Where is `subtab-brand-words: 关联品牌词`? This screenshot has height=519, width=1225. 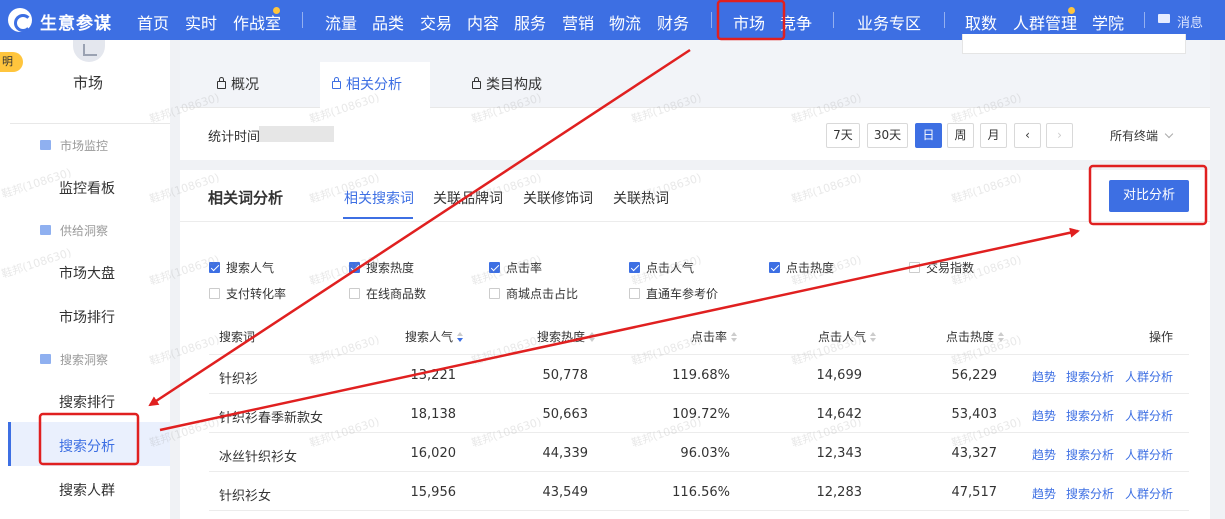
subtab-brand-words: 关联品牌词 is located at coordinates (468, 198).